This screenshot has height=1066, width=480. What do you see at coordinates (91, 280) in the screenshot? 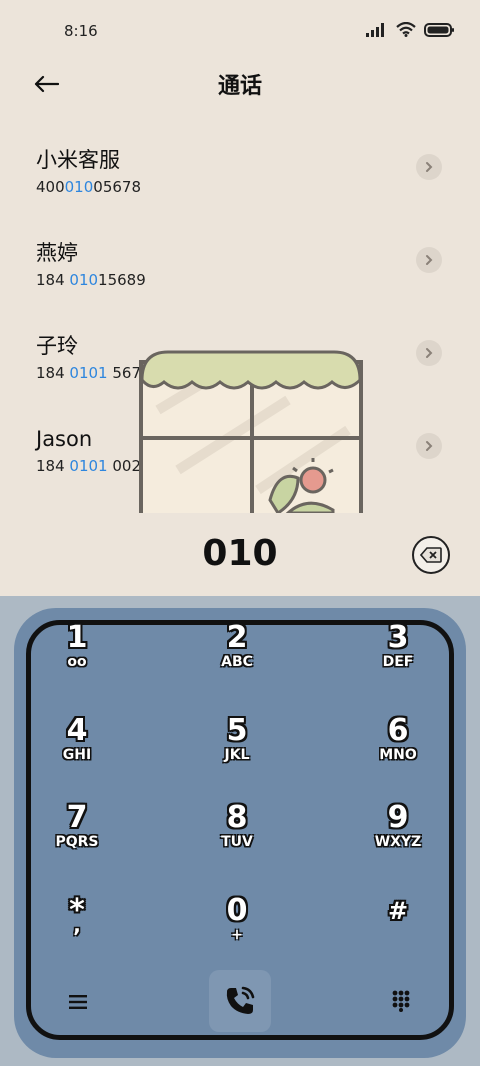
I see `contact-number: 184 01015689` at bounding box center [91, 280].